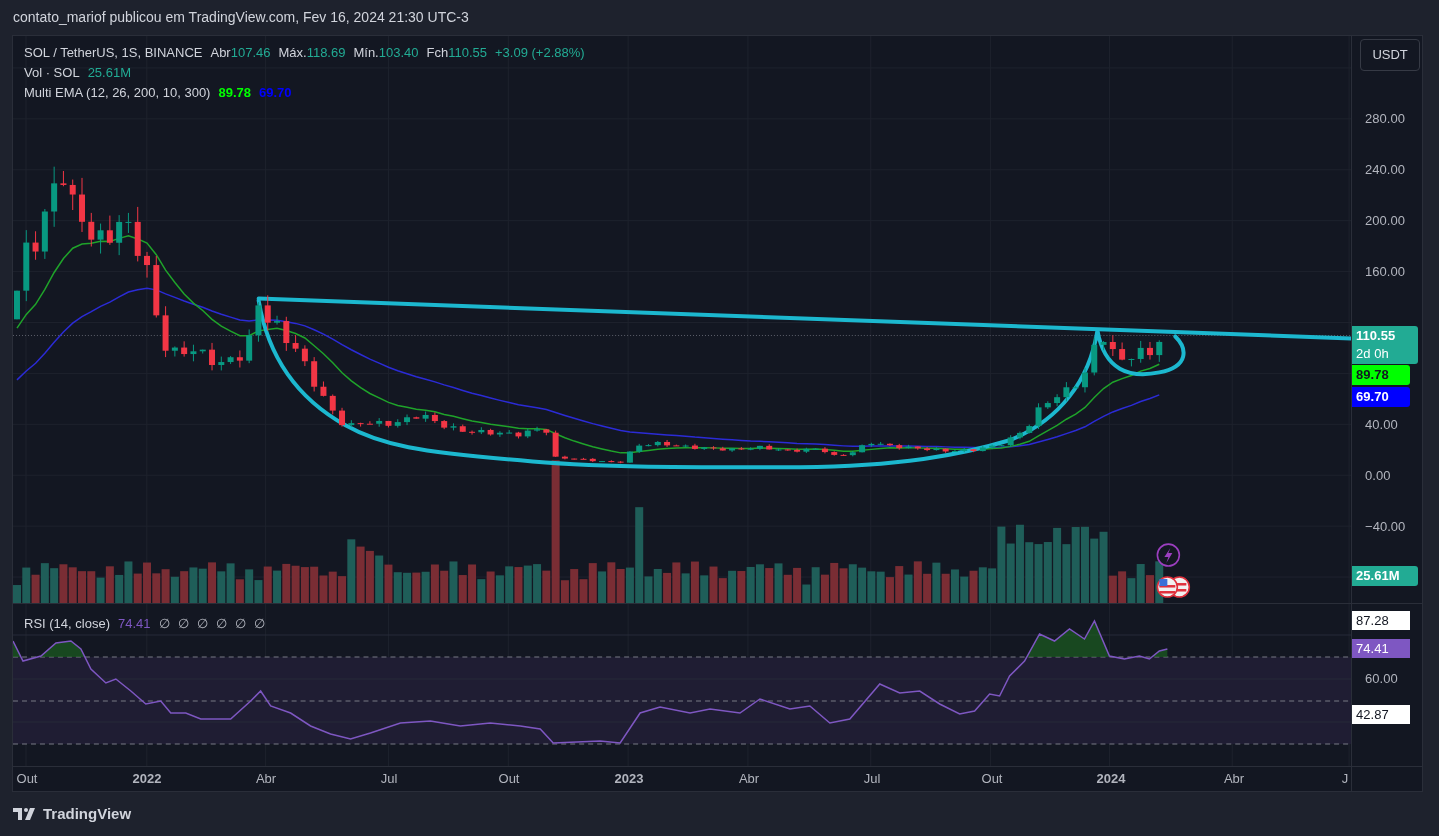 The image size is (1439, 836). Describe the element at coordinates (52, 72) in the screenshot. I see `indicator-label: Vol · SOL` at that location.